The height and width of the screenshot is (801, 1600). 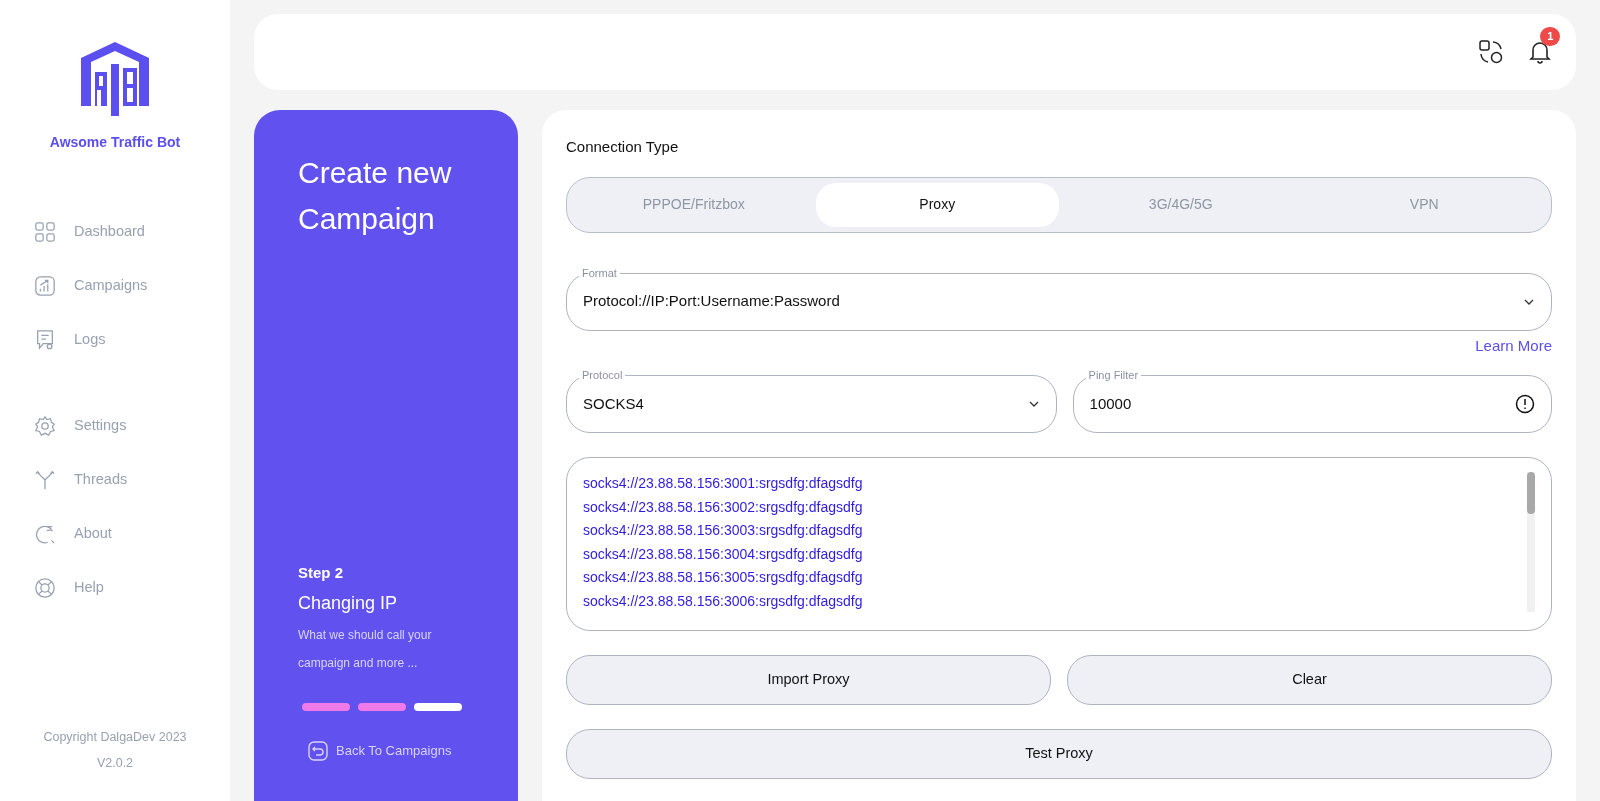 I want to click on version-text: V2.0.2, so click(x=115, y=764).